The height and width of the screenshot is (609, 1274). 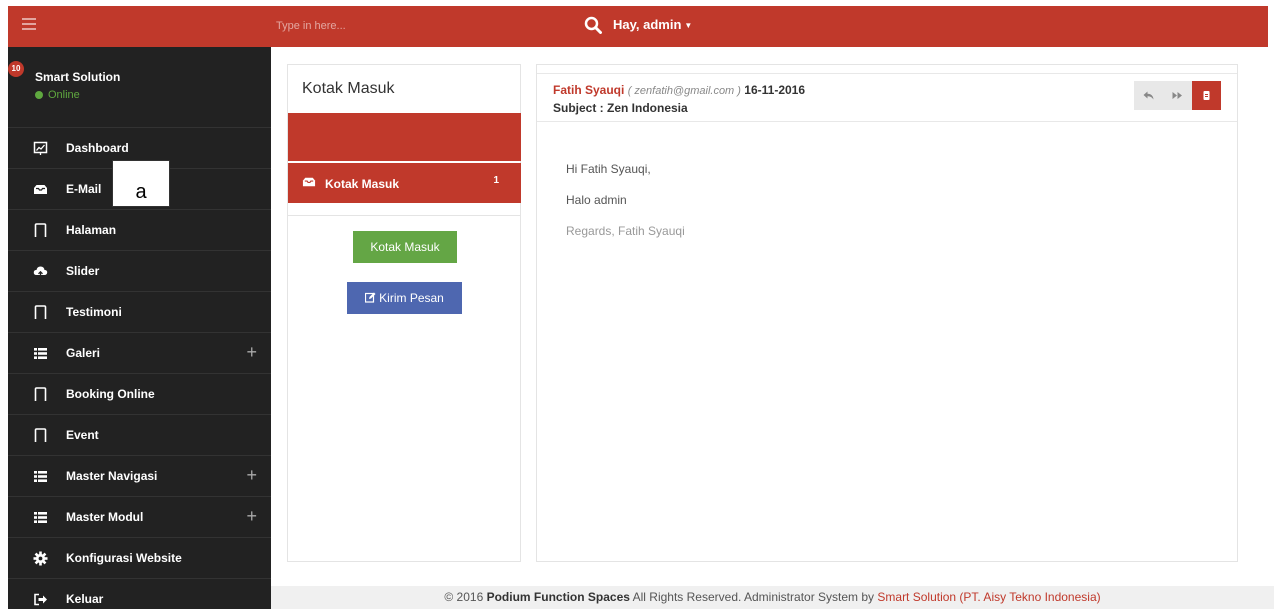 What do you see at coordinates (141, 183) in the screenshot?
I see `annotation-a: a` at bounding box center [141, 183].